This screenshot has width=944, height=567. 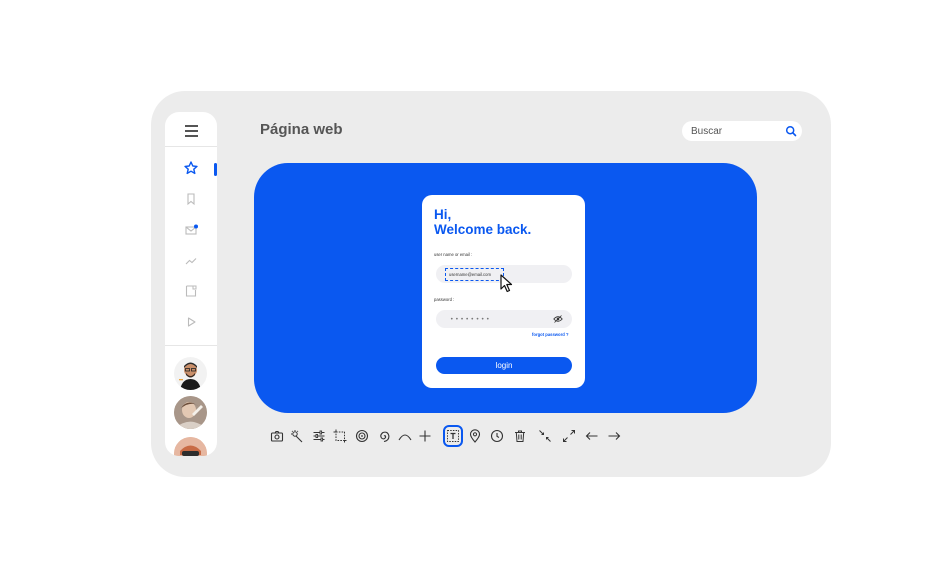 What do you see at coordinates (425, 436) in the screenshot?
I see `plus-icon` at bounding box center [425, 436].